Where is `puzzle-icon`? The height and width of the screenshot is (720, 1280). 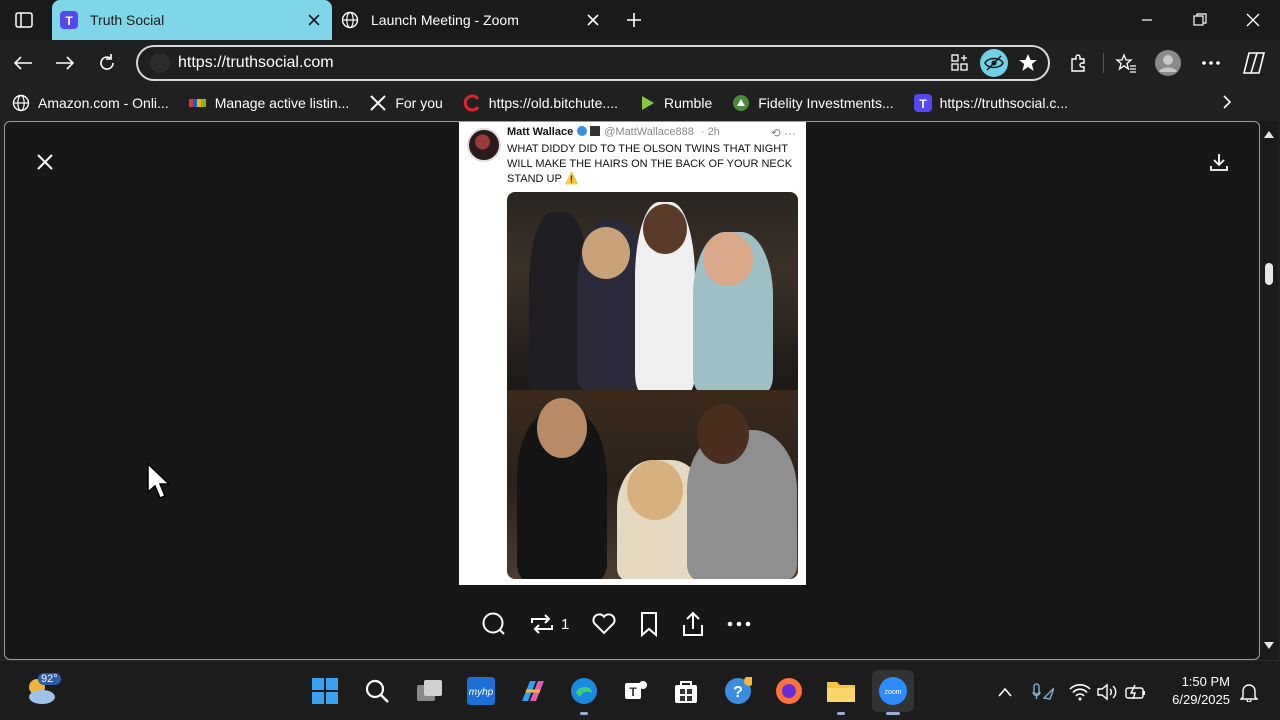
puzzle-icon is located at coordinates (1078, 63).